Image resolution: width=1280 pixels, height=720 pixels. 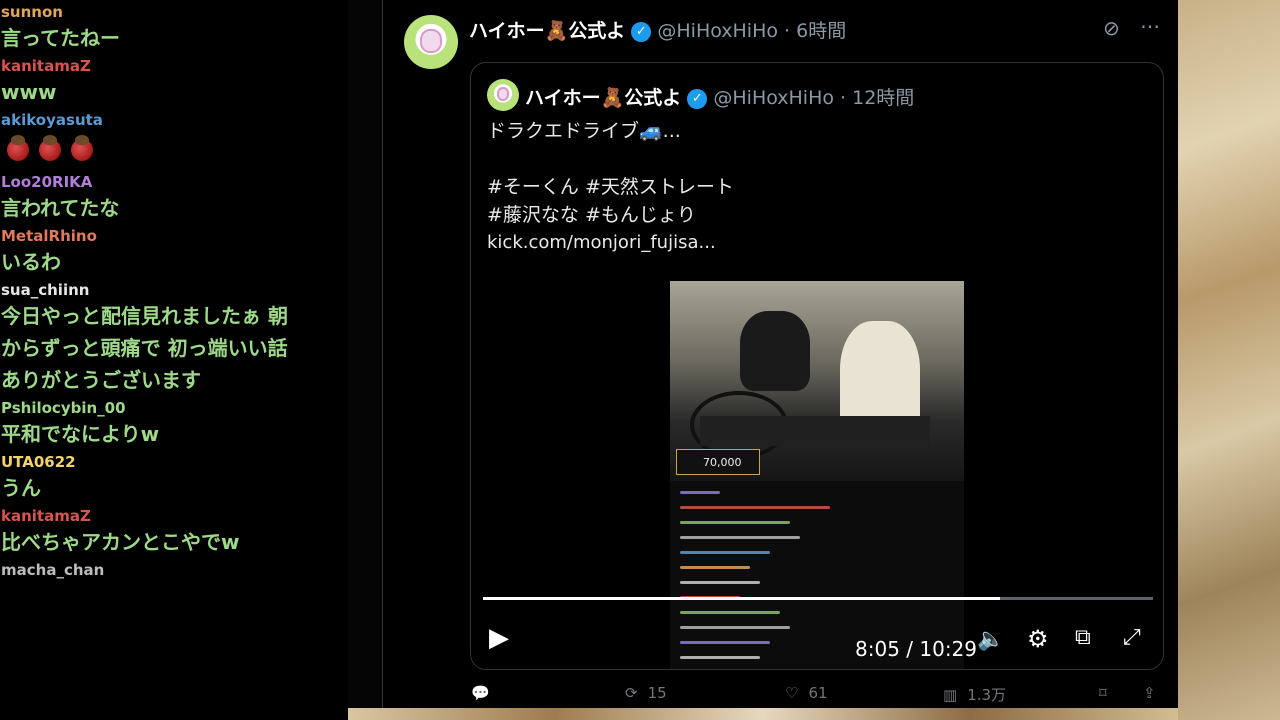 I want to click on chat-message: akikoyasuta, so click(x=174, y=140).